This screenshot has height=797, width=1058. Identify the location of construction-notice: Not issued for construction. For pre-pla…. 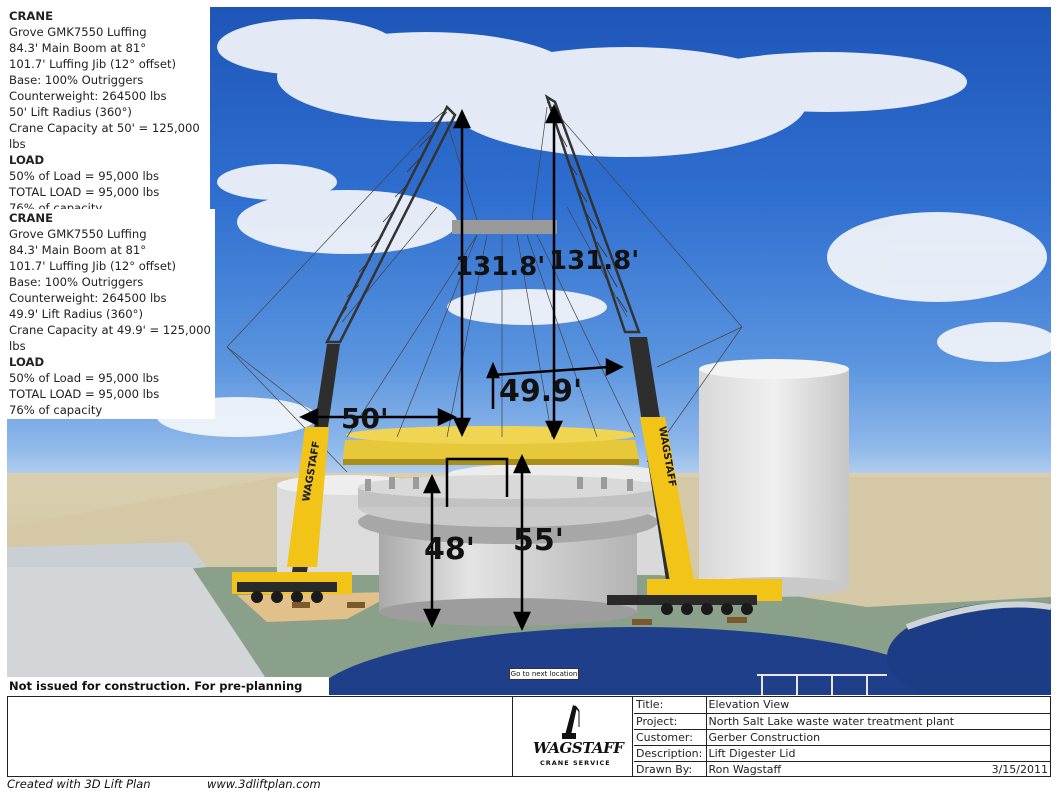
(168, 686).